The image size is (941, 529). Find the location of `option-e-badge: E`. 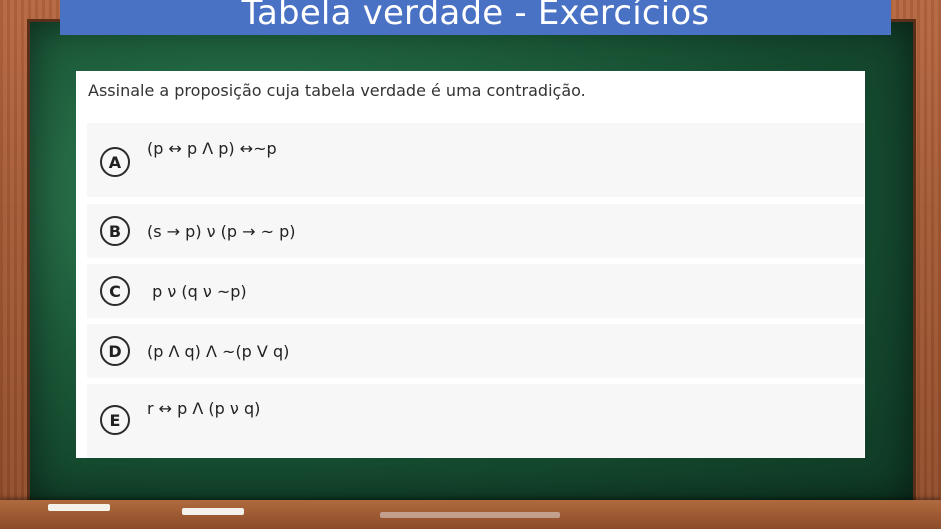

option-e-badge: E is located at coordinates (115, 420).